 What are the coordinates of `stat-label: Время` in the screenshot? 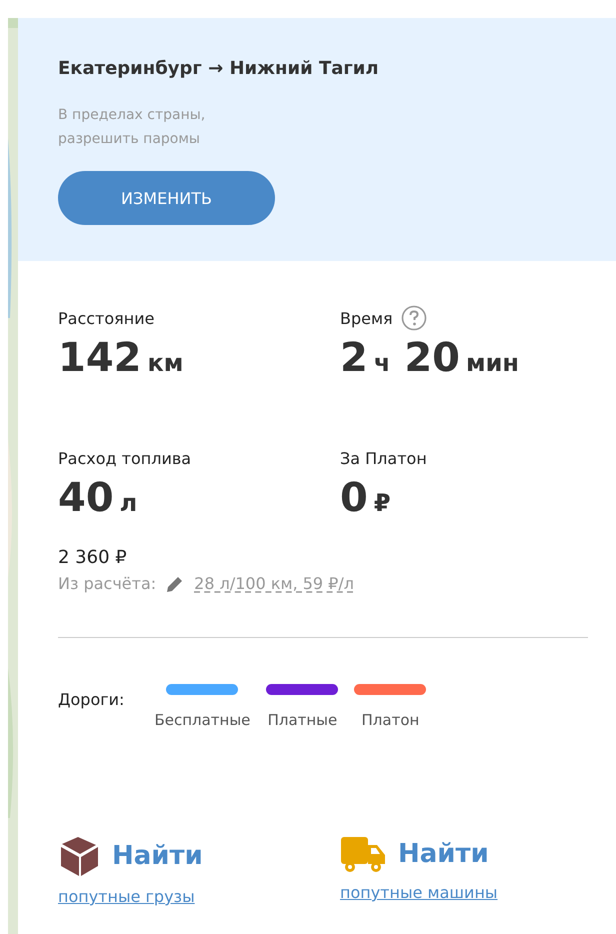 It's located at (366, 318).